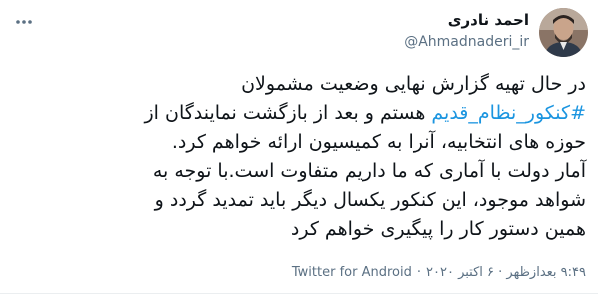 The height and width of the screenshot is (304, 598). What do you see at coordinates (488, 20) in the screenshot?
I see `author-display-name: احمد نادری` at bounding box center [488, 20].